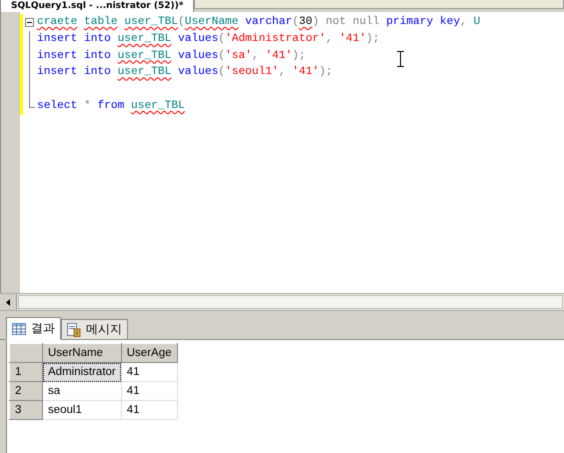  What do you see at coordinates (94, 329) in the screenshot?
I see `result-tab: 메시지` at bounding box center [94, 329].